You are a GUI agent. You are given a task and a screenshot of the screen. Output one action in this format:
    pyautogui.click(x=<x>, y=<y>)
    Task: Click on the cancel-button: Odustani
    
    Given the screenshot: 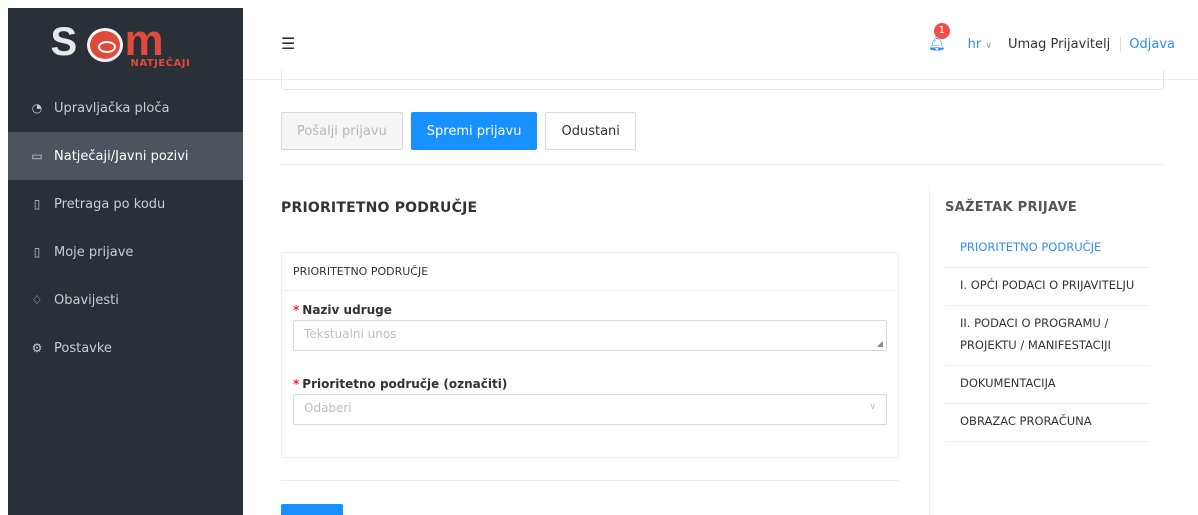 What is the action you would take?
    pyautogui.click(x=590, y=131)
    